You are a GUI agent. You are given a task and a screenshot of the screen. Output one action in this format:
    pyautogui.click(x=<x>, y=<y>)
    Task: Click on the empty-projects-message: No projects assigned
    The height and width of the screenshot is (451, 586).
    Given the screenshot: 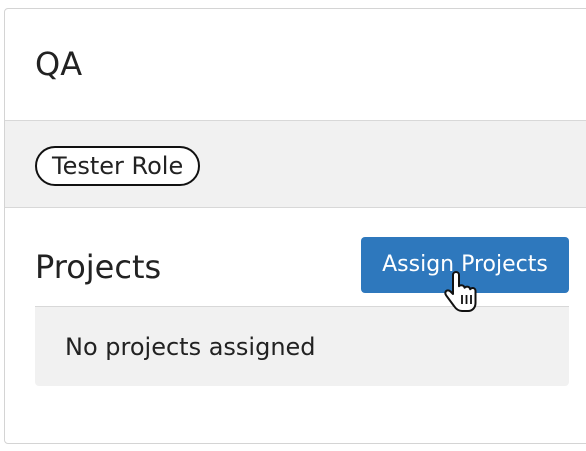 What is the action you would take?
    pyautogui.click(x=190, y=347)
    